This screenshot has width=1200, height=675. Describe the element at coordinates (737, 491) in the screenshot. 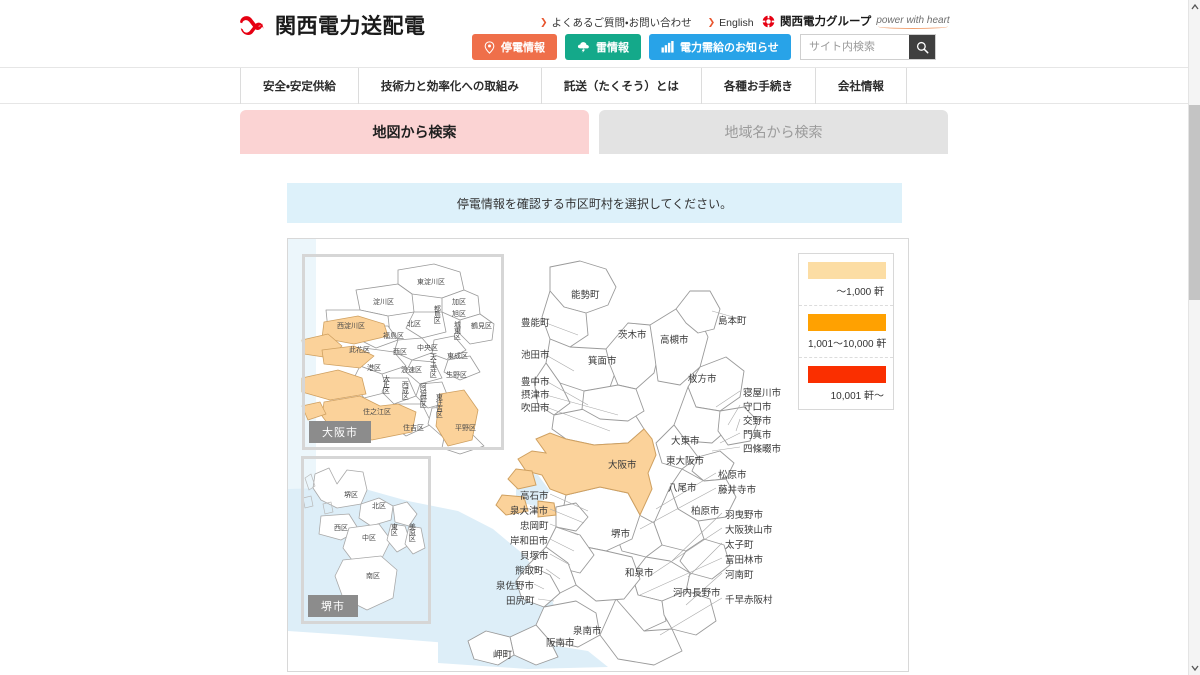

I see `map-label-fujiidera: 藤井寺市` at that location.